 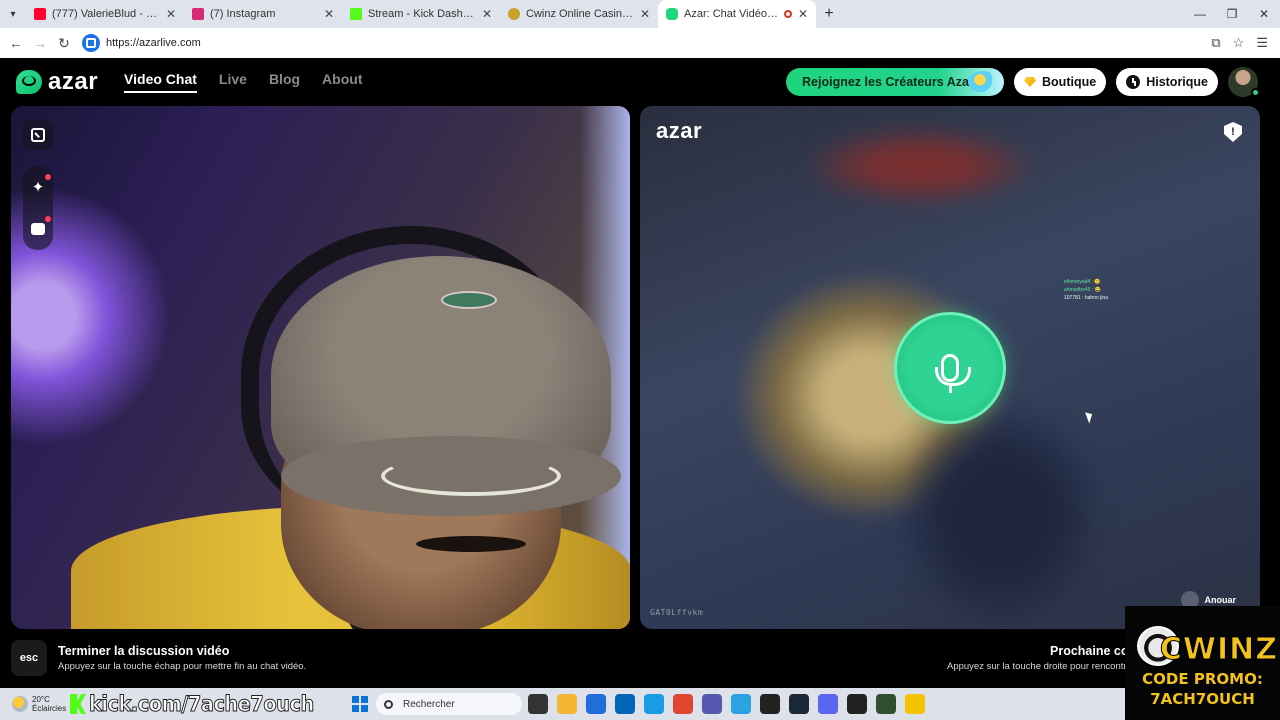 I want to click on shop-button: Boutique, so click(x=1060, y=82).